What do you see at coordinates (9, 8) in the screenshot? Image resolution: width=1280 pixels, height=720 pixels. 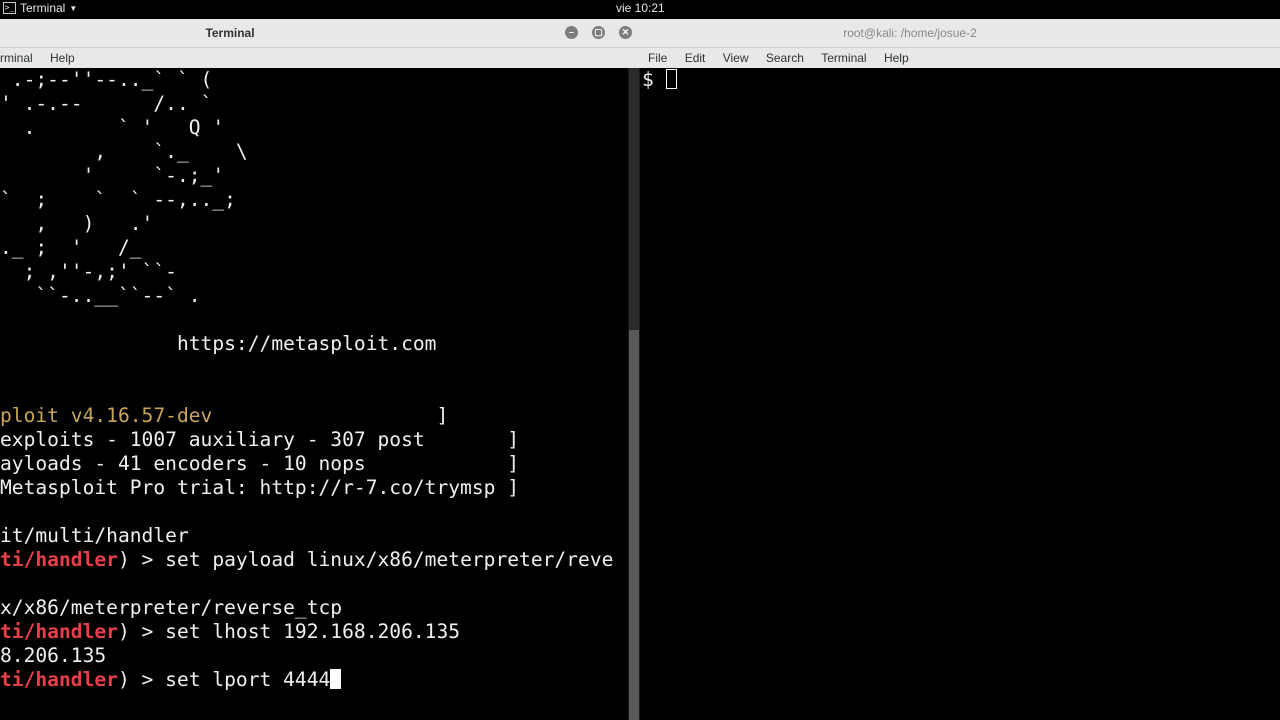 I see `terminal-icon: >_` at bounding box center [9, 8].